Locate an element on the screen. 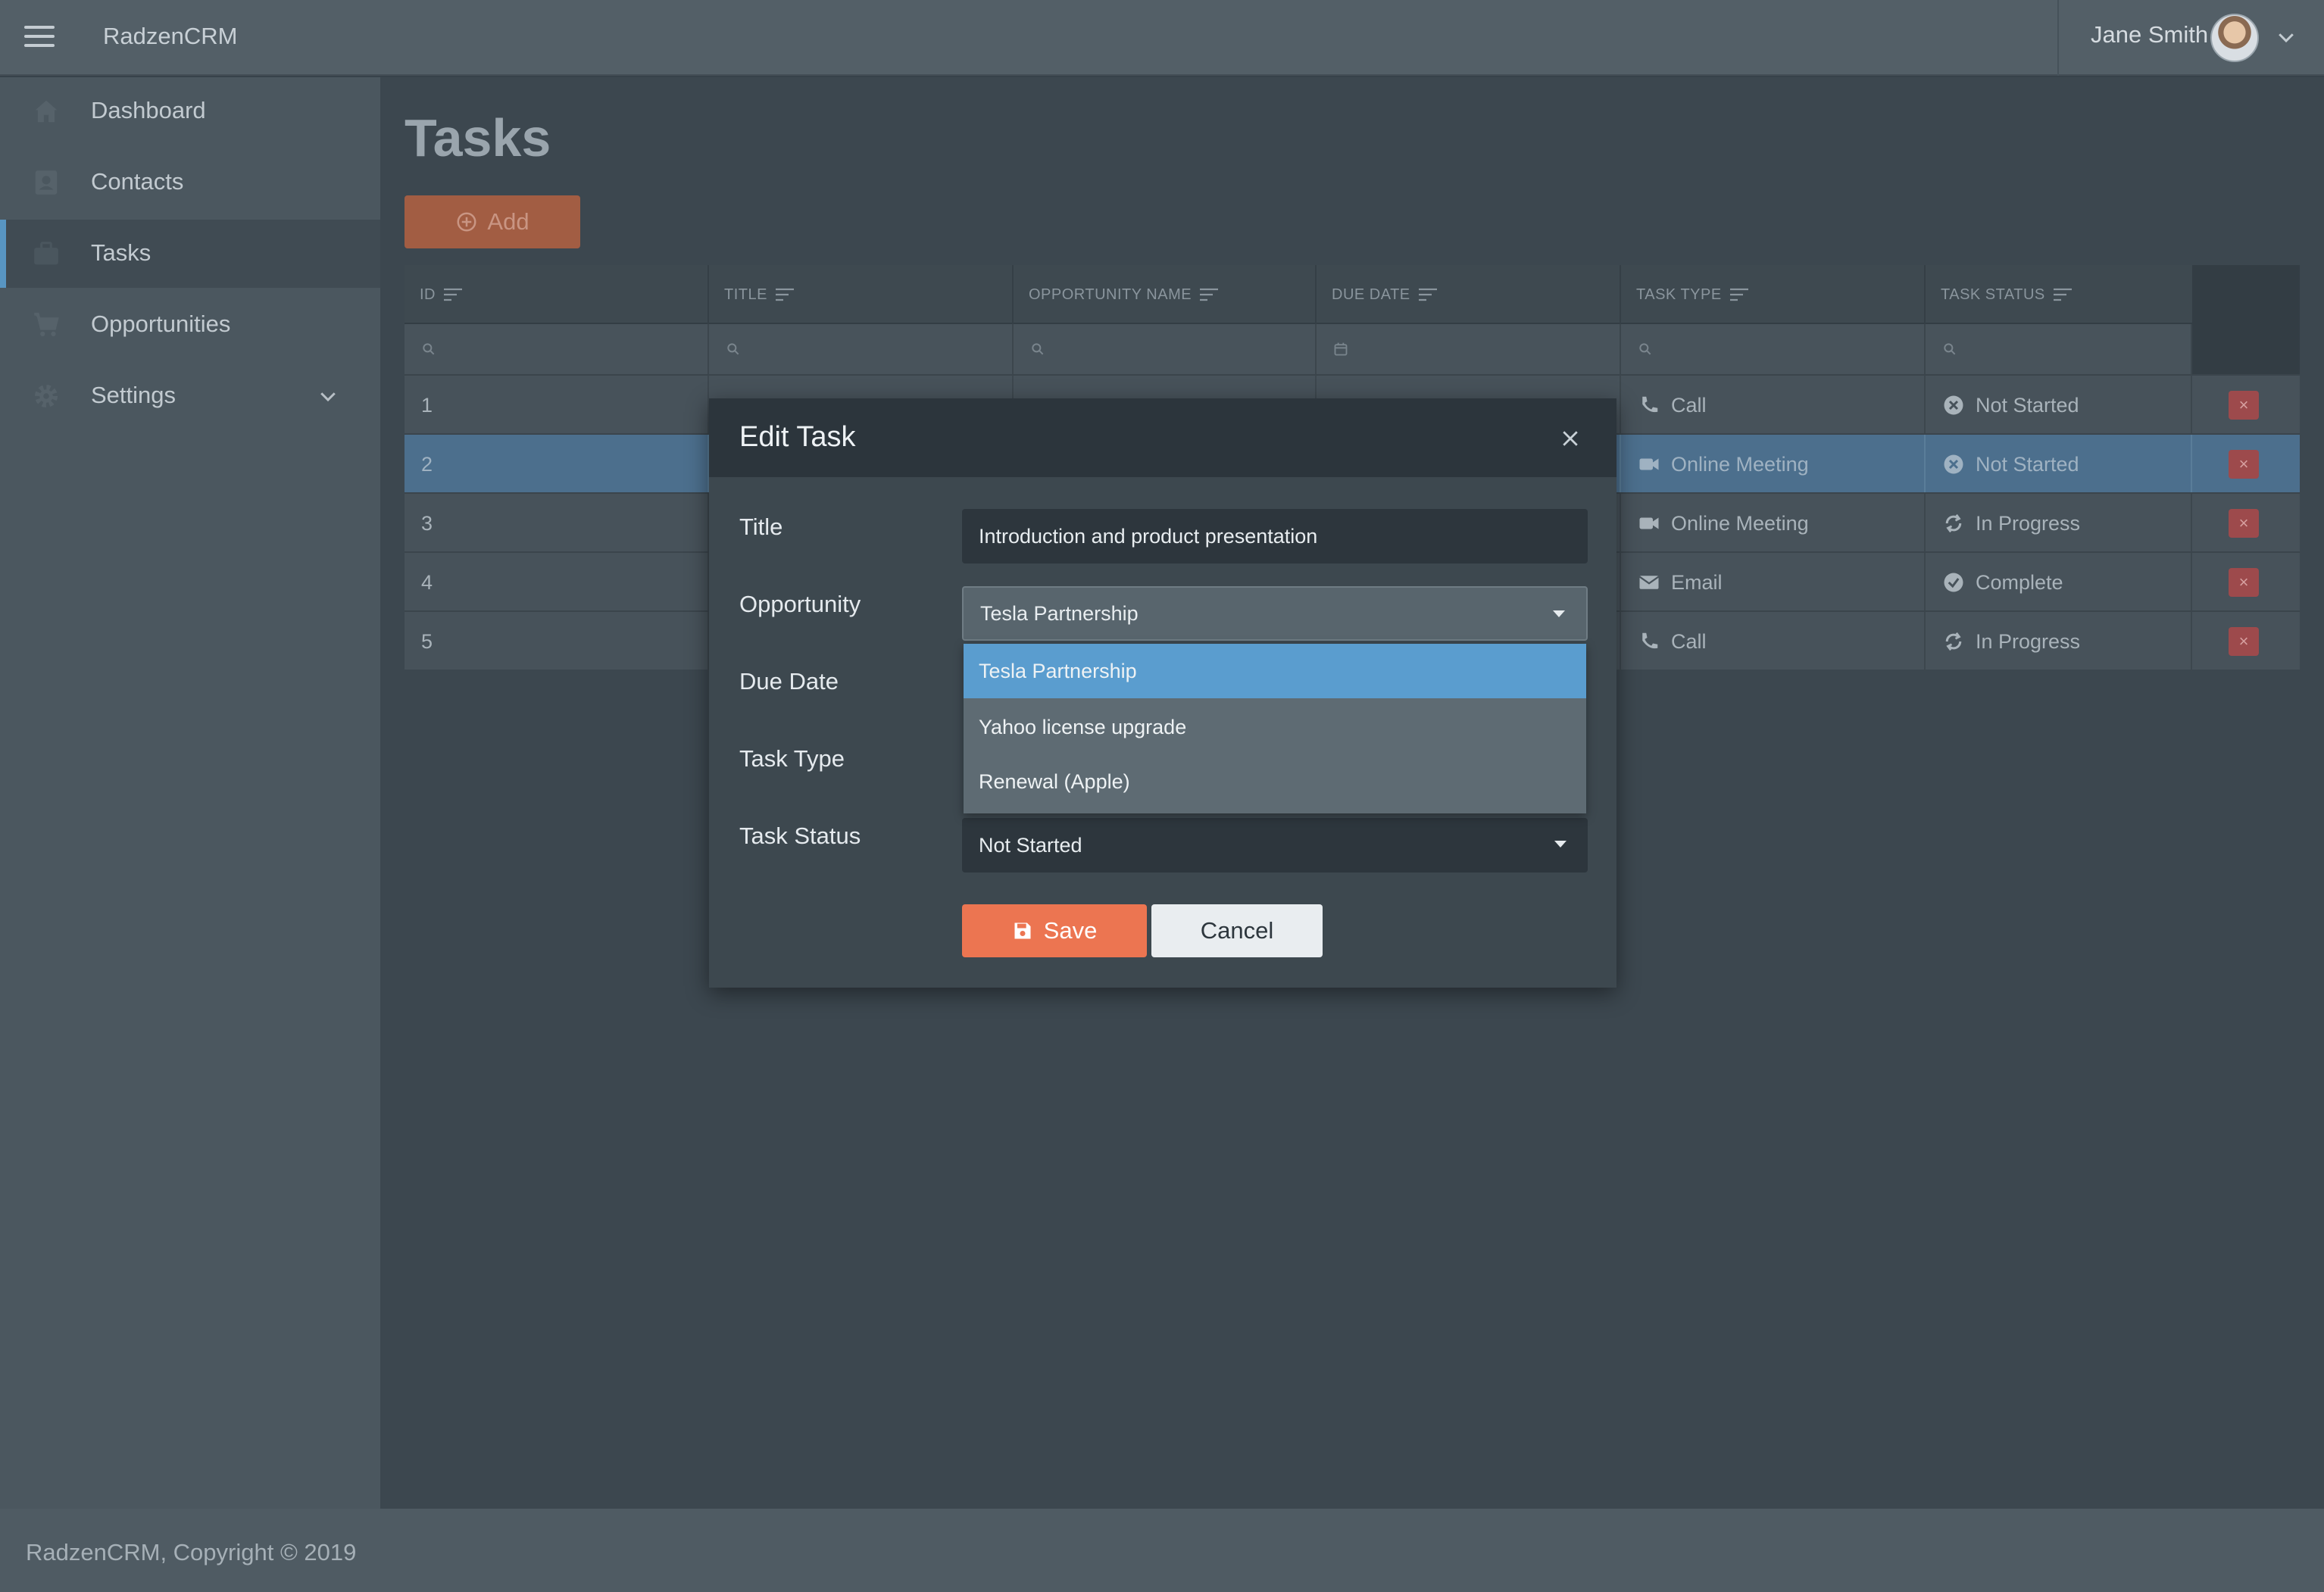 This screenshot has height=1592, width=2324. task-type-label: Task Type is located at coordinates (792, 758).